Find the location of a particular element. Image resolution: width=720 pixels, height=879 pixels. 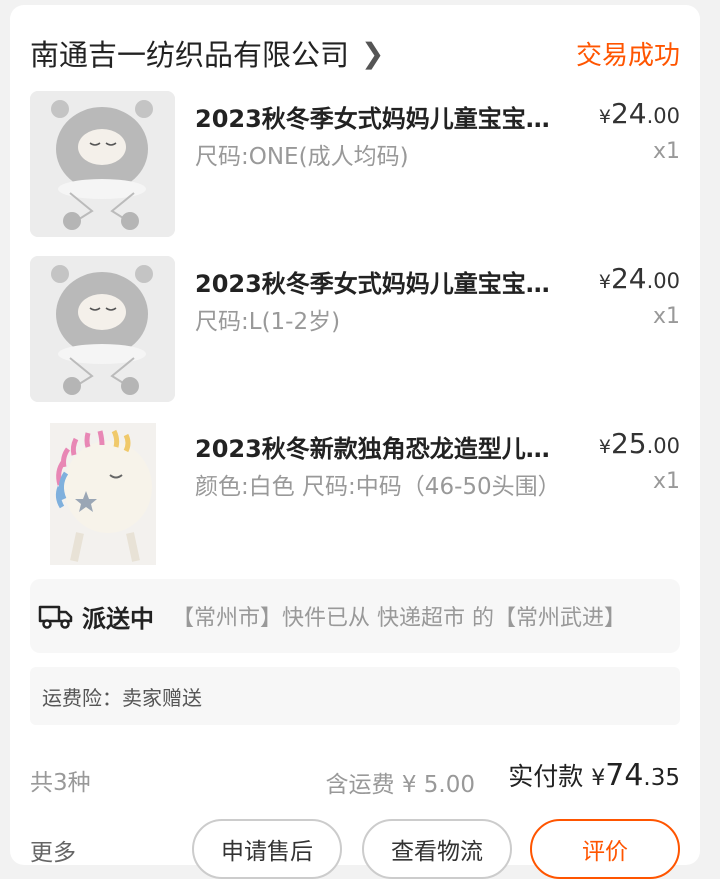

order-header: 南通吉一纺织品有限公司 ❯ 交易成功 is located at coordinates (355, 53).